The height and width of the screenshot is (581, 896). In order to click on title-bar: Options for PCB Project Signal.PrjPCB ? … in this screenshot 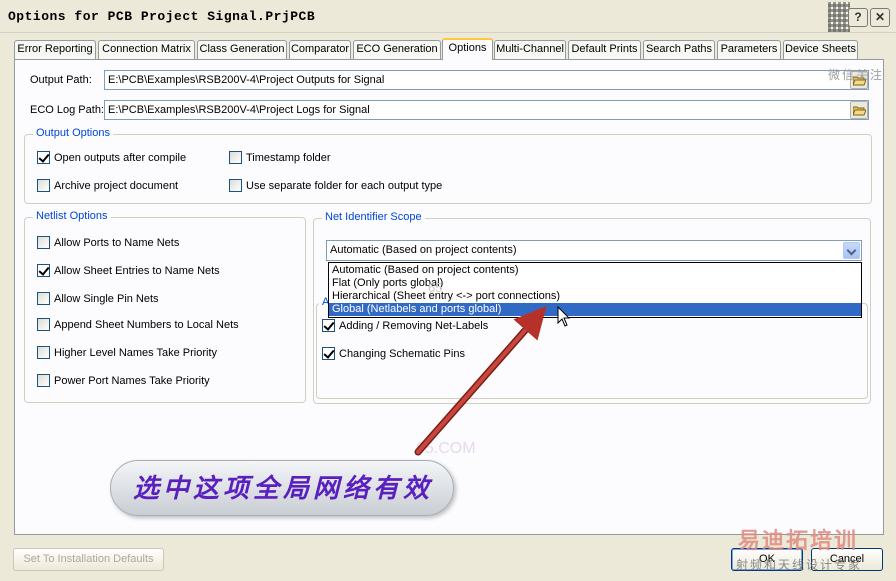, I will do `click(448, 16)`.